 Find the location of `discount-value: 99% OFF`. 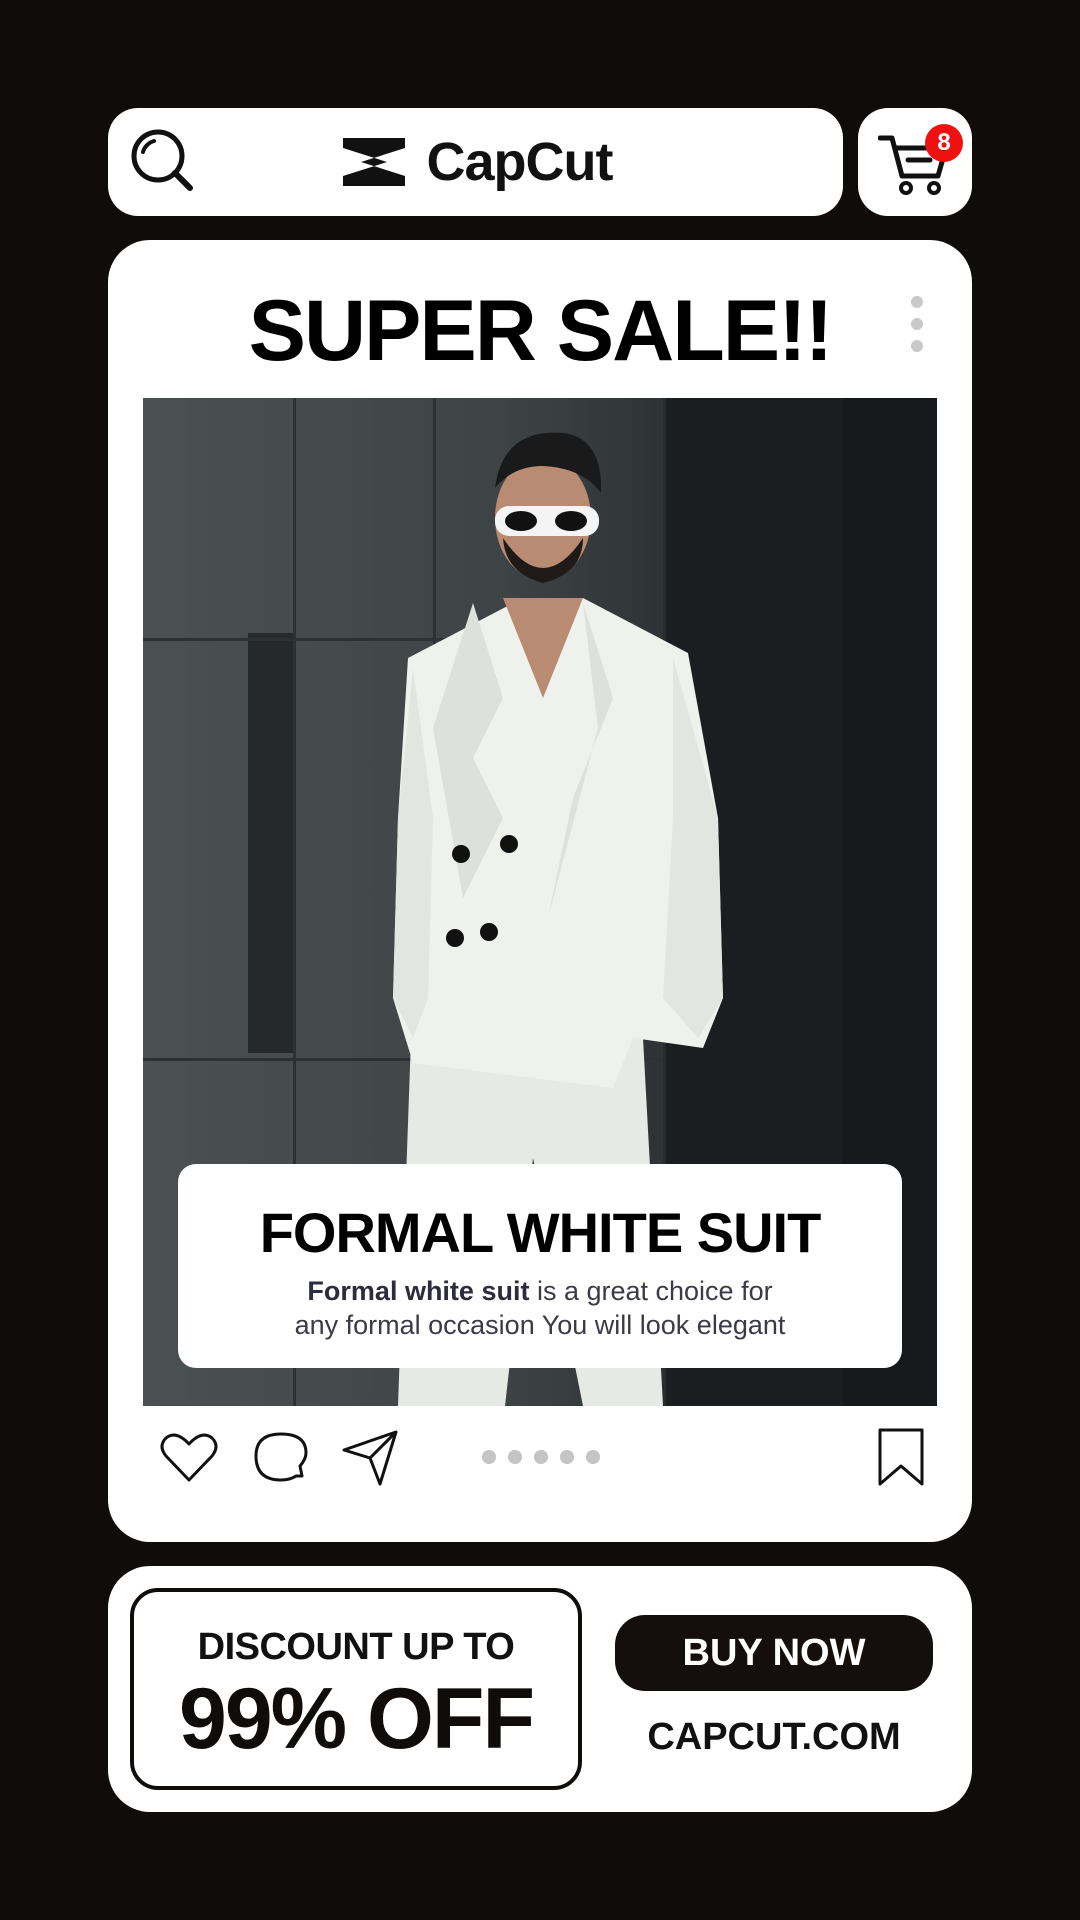

discount-value: 99% OFF is located at coordinates (357, 1719).